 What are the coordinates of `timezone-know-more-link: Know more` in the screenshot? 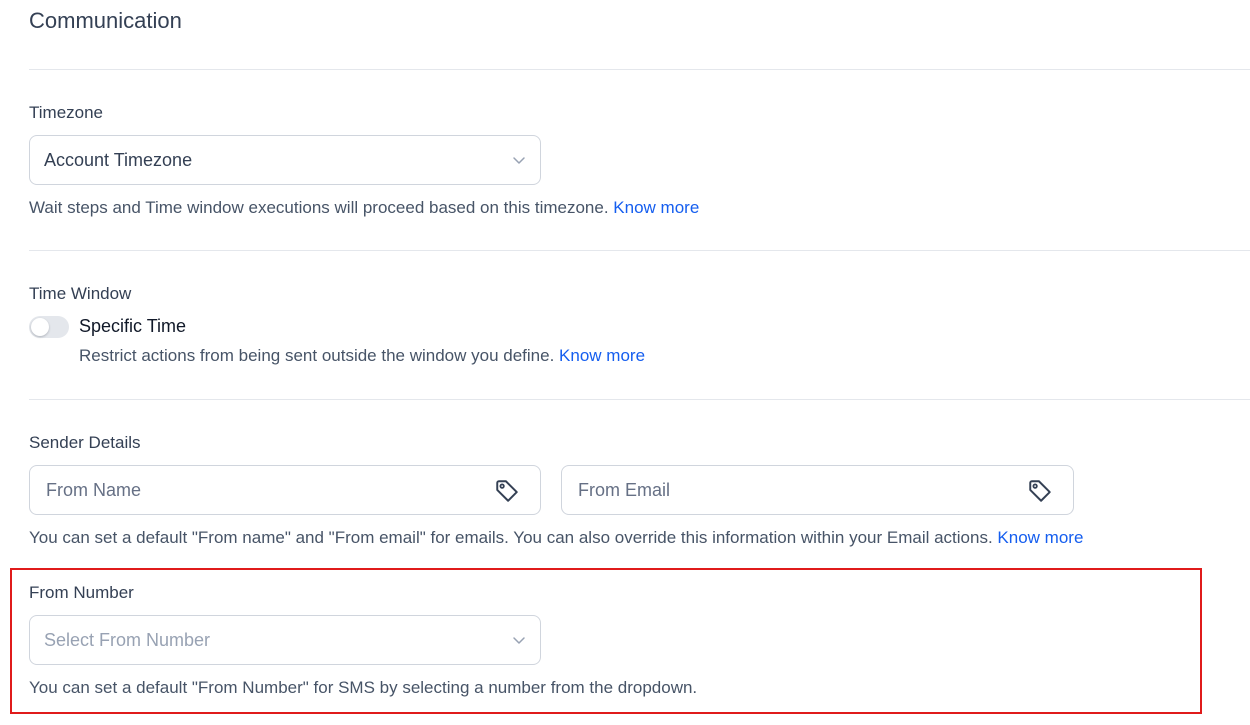 It's located at (656, 207).